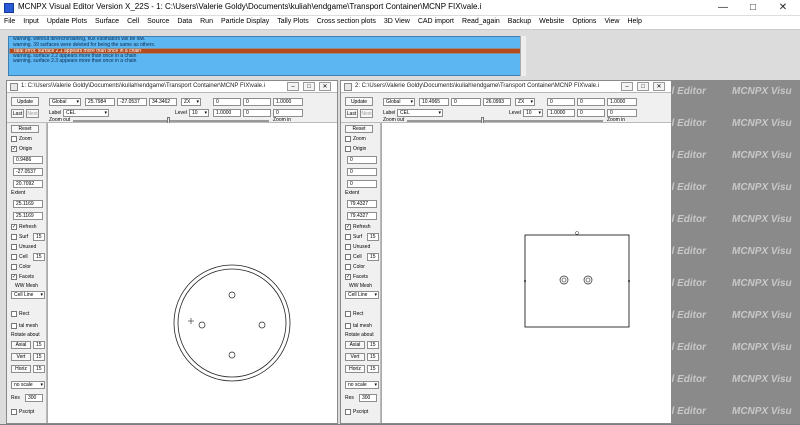 The height and width of the screenshot is (425, 800). I want to click on origin-1-field: 0, so click(362, 160).